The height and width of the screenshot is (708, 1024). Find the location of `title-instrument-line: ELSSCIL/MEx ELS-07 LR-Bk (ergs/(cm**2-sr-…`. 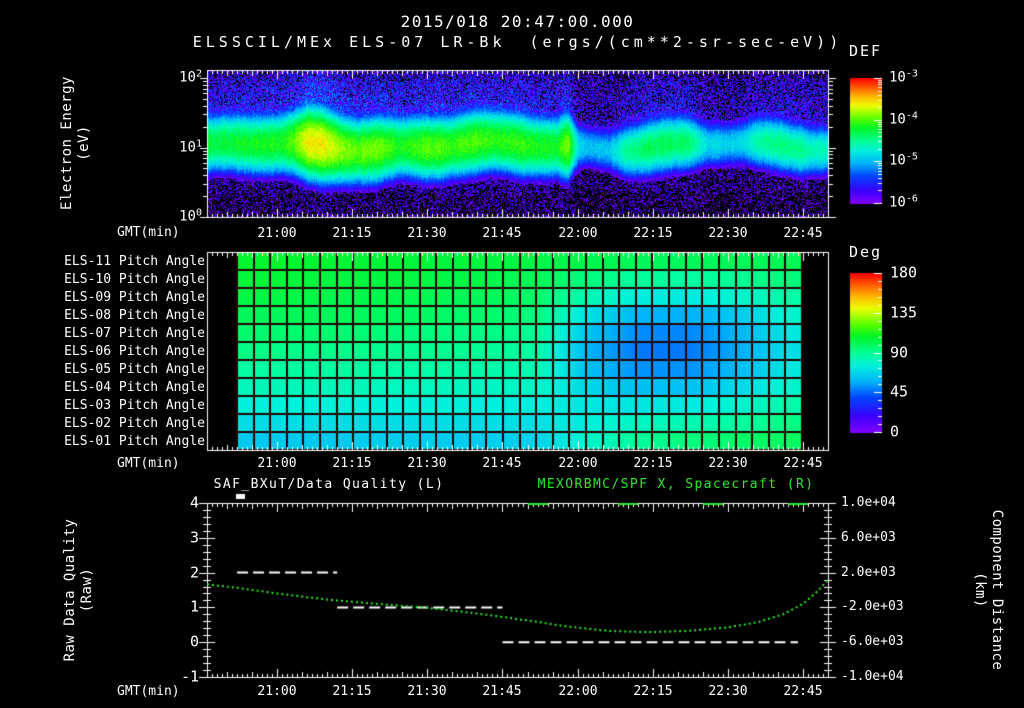

title-instrument-line: ELSSCIL/MEx ELS-07 LR-Bk (ergs/(cm**2-sr-… is located at coordinates (517, 42).